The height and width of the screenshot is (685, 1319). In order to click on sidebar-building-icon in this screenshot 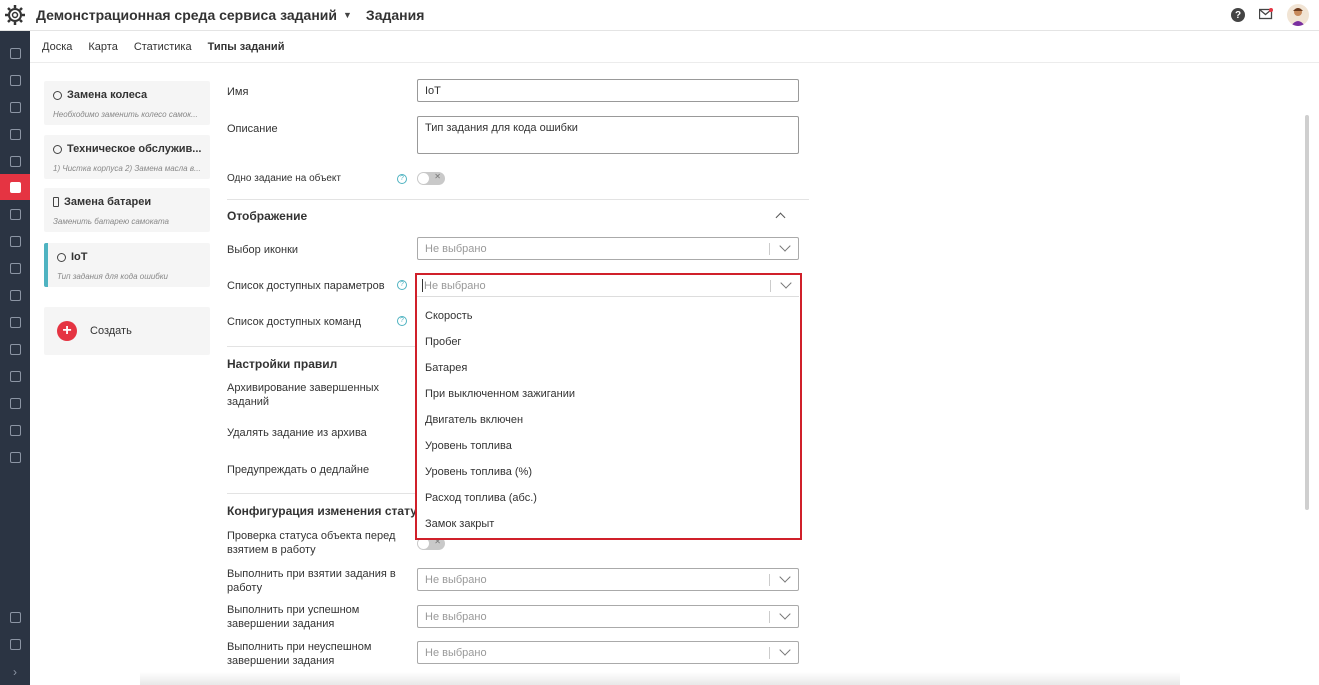, I will do `click(15, 617)`.